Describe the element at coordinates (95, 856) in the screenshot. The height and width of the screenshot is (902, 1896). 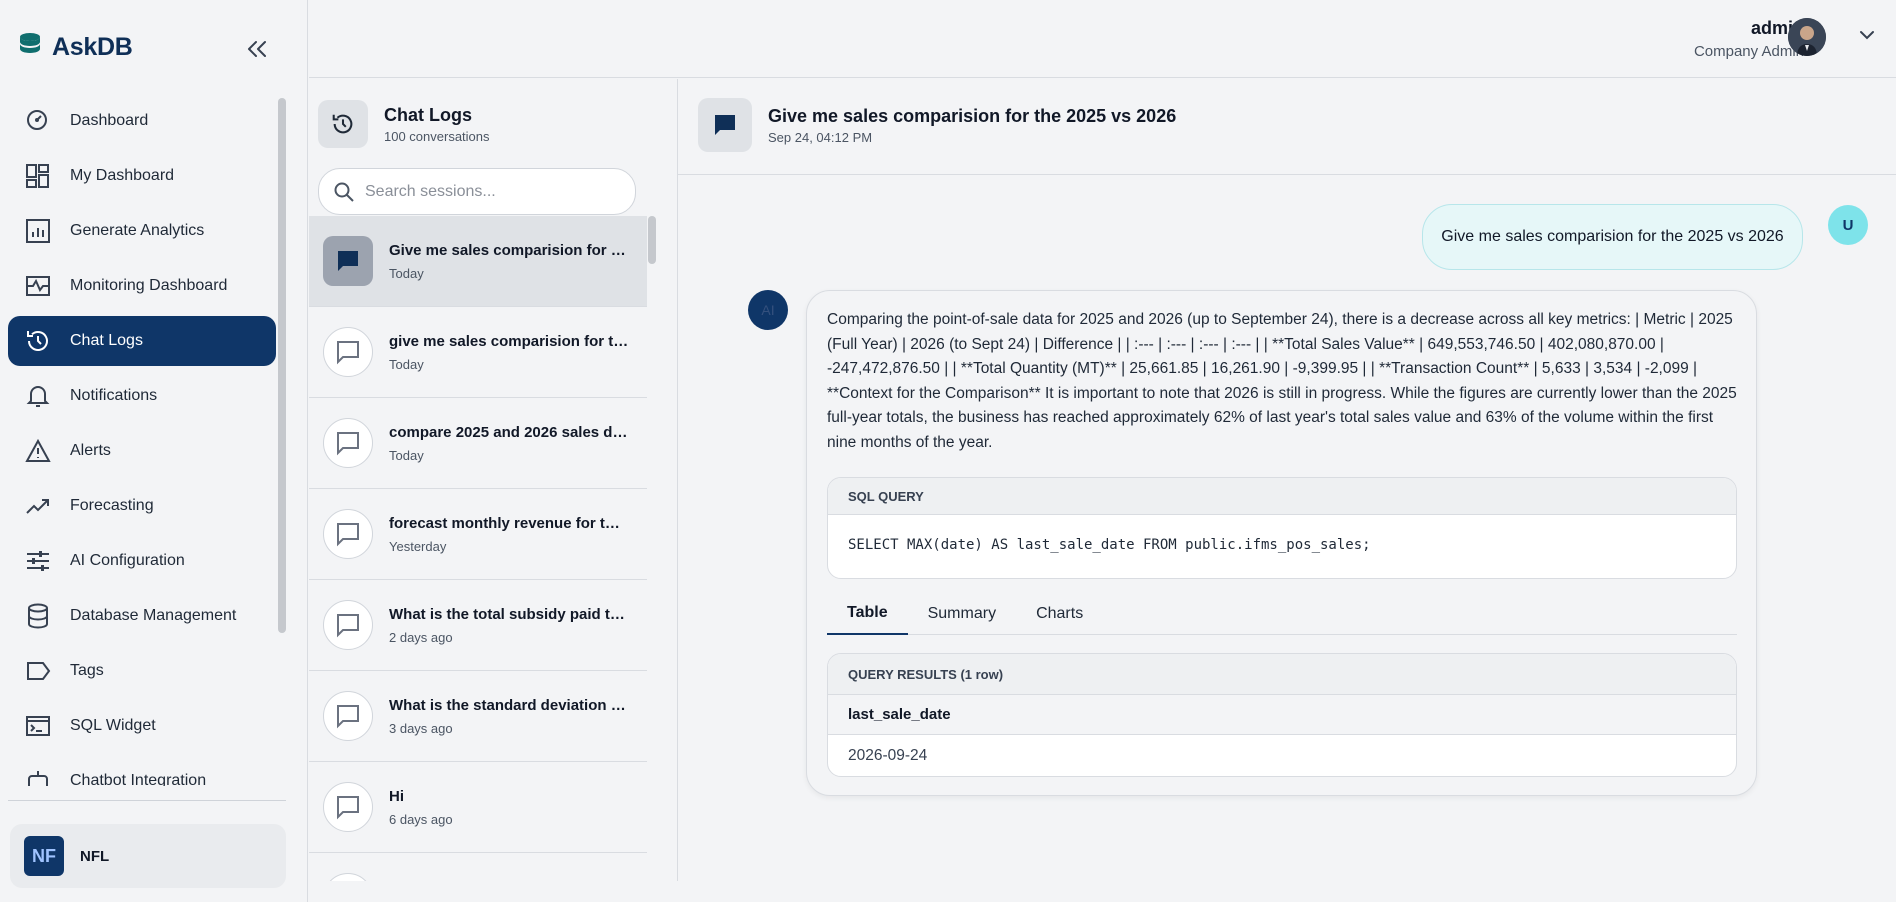
I see `org-name: NFL` at that location.